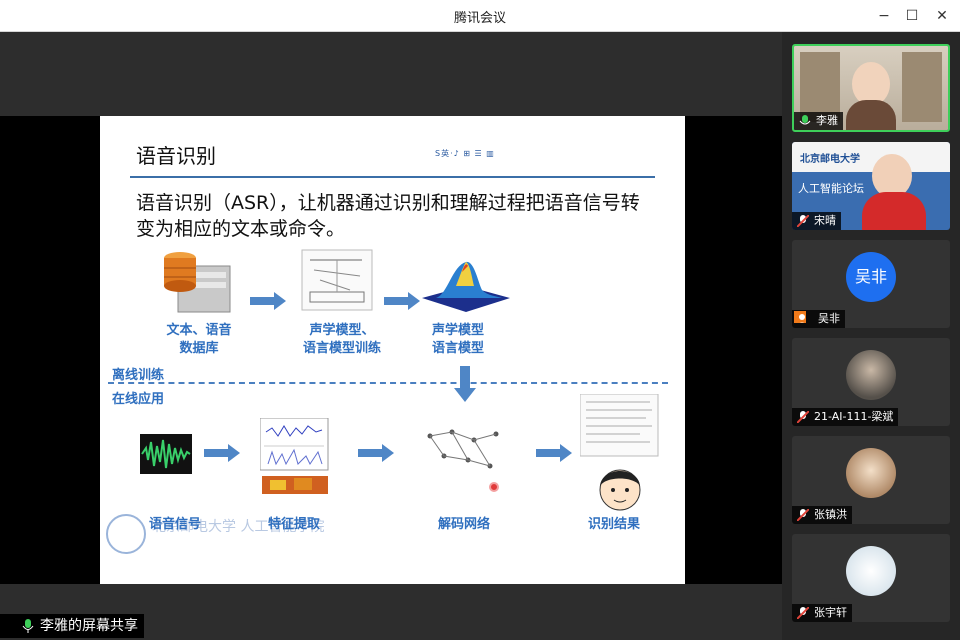  I want to click on participant-tile: 张宇轩, so click(871, 578).